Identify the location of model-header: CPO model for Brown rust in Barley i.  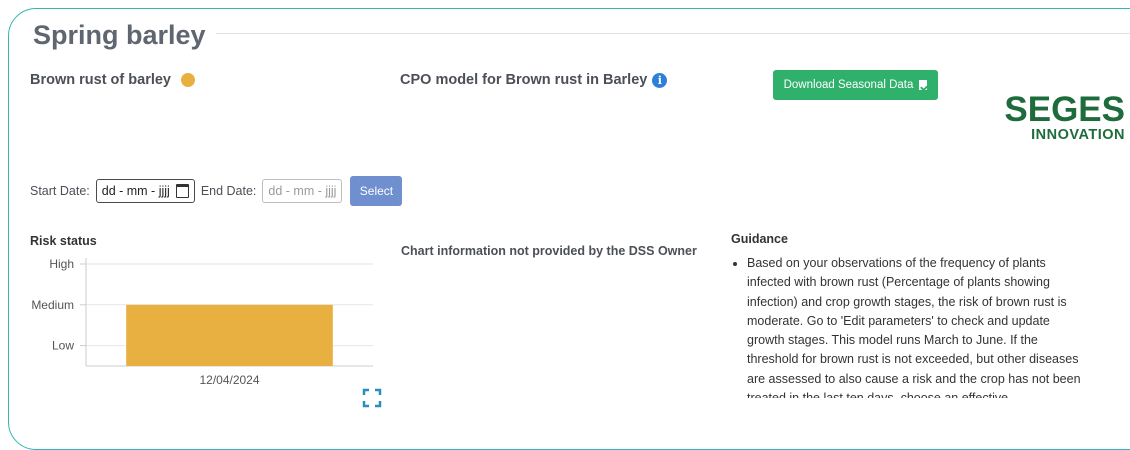
(534, 80).